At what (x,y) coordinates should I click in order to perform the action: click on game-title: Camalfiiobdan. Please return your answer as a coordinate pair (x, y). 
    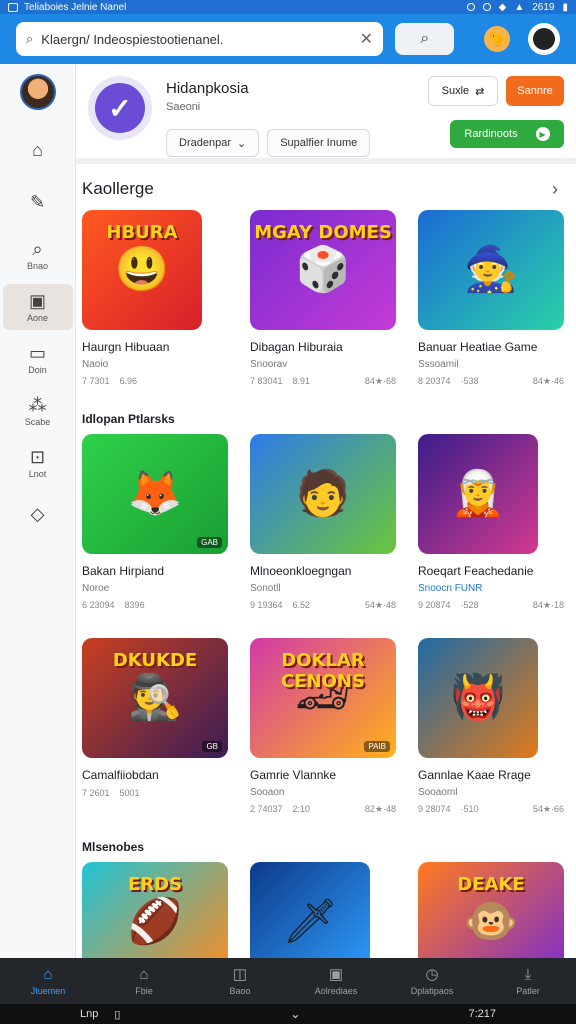
    Looking at the image, I should click on (162, 775).